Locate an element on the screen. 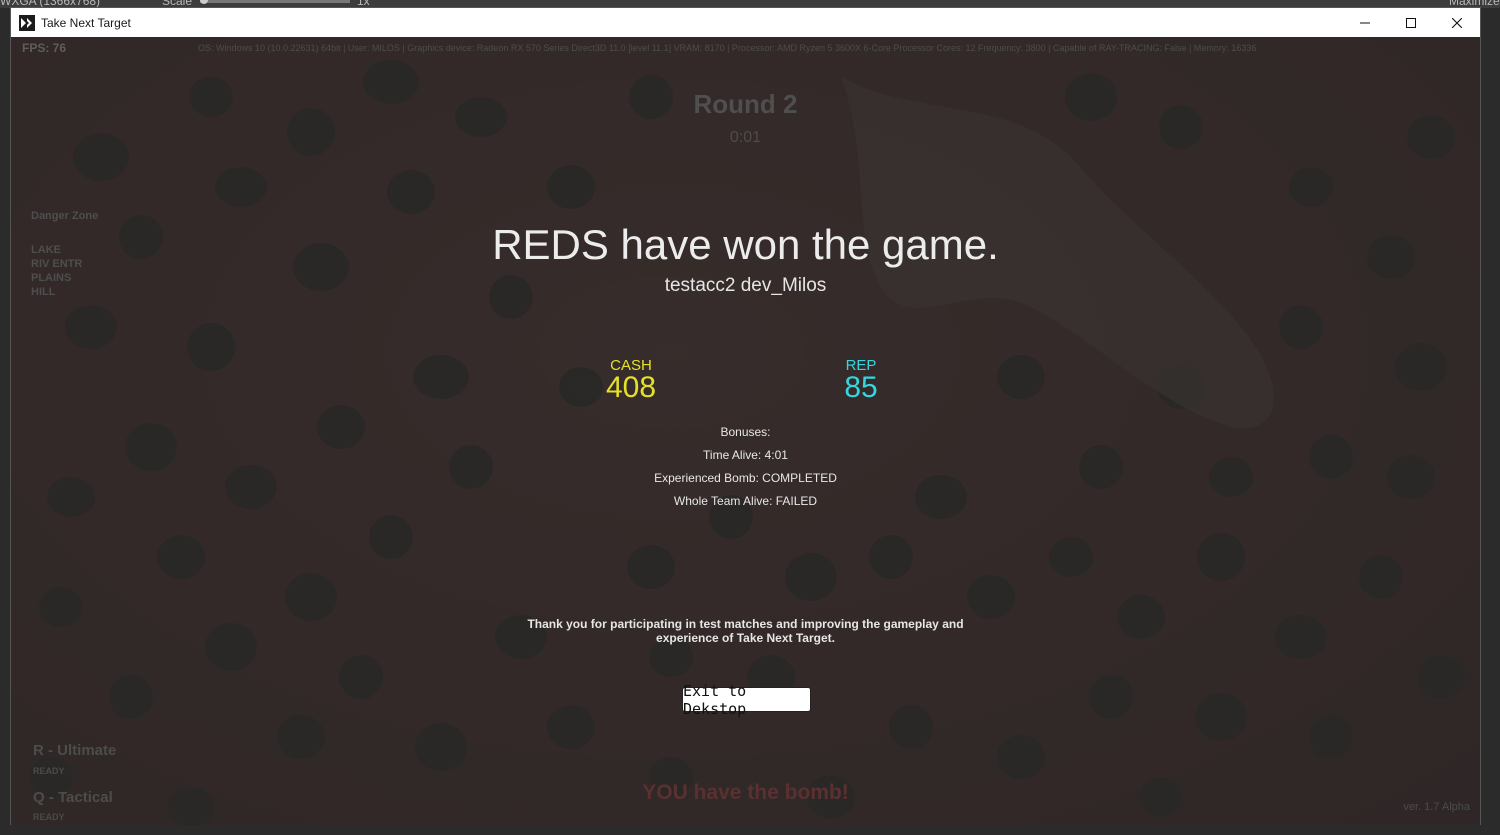 This screenshot has width=1500, height=835. close-icon is located at coordinates (1457, 22).